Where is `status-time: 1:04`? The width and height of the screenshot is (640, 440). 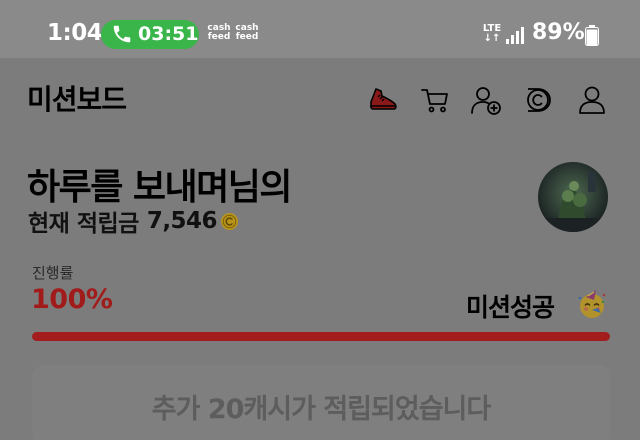
status-time: 1:04 is located at coordinates (75, 33).